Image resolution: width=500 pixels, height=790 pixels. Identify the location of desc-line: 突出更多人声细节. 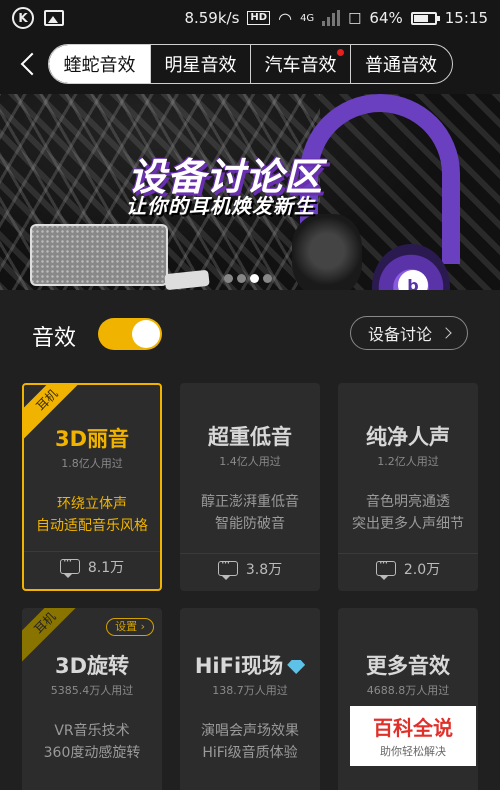
(408, 524).